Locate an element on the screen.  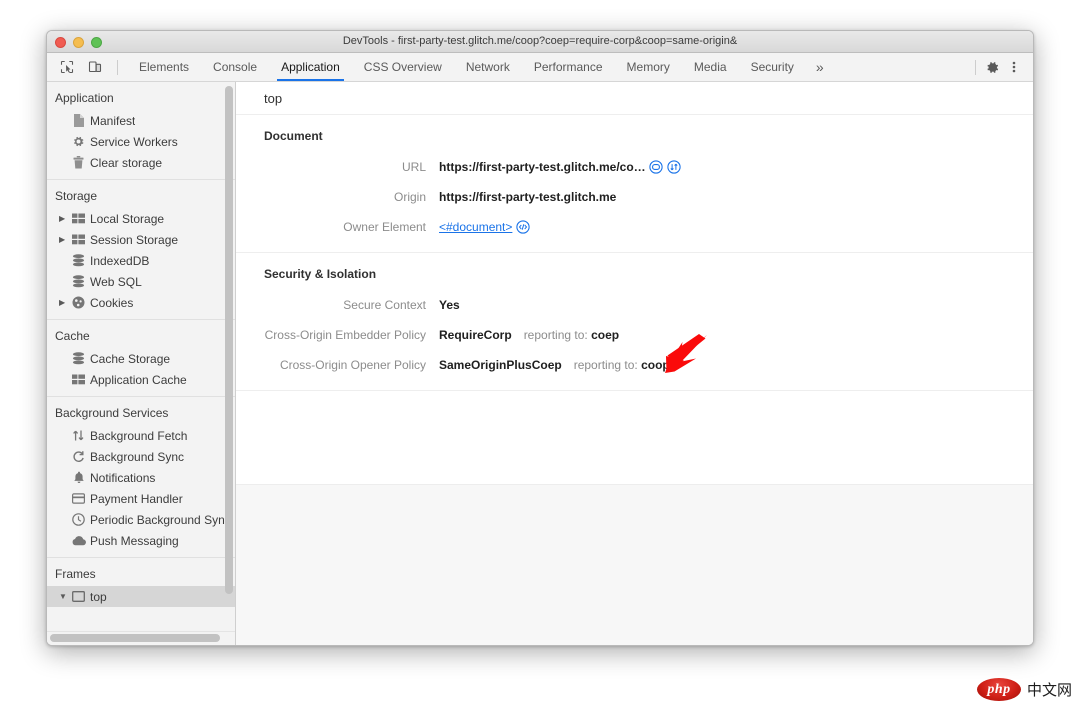
sidebar-item-label: Background Sync is located at coordinates (137, 456).